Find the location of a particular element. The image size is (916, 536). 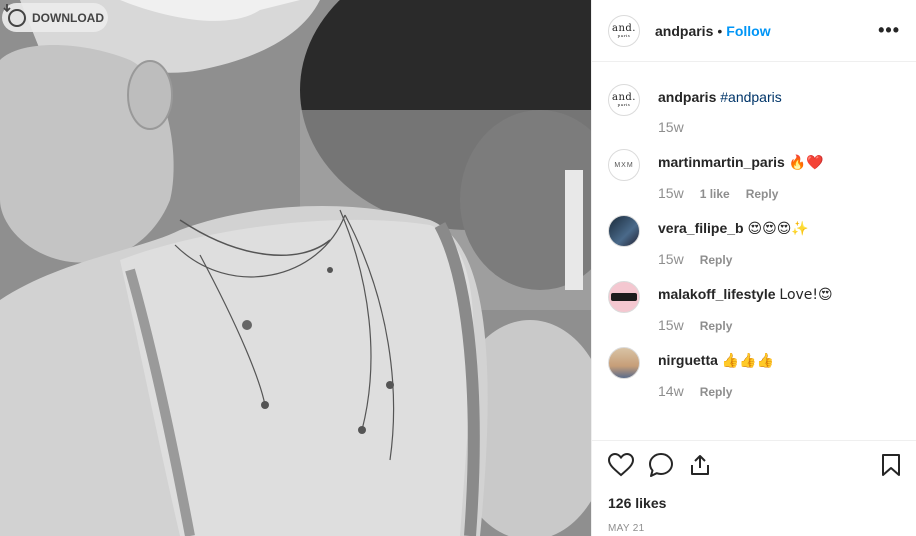

follow-button: Follow is located at coordinates (748, 31).